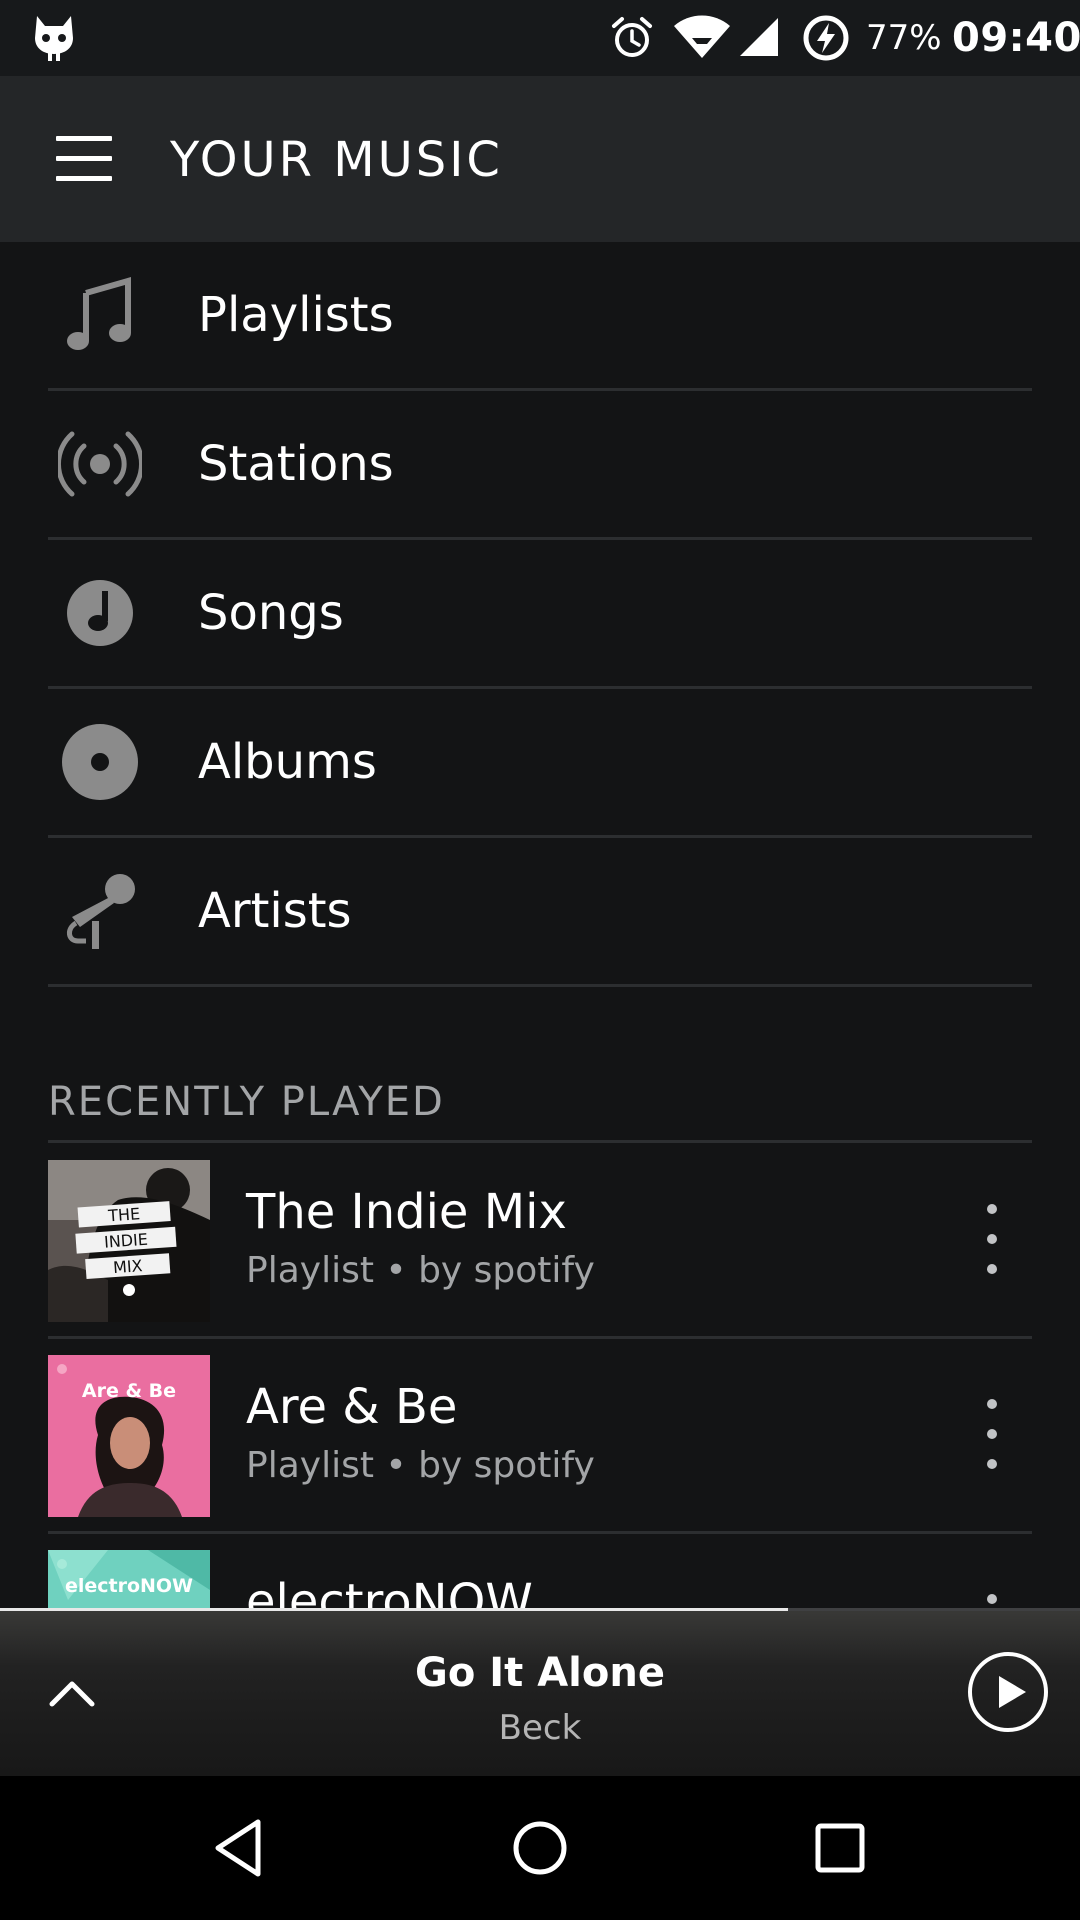 This screenshot has width=1080, height=1920. I want to click on library-item-label: Stations, so click(296, 464).